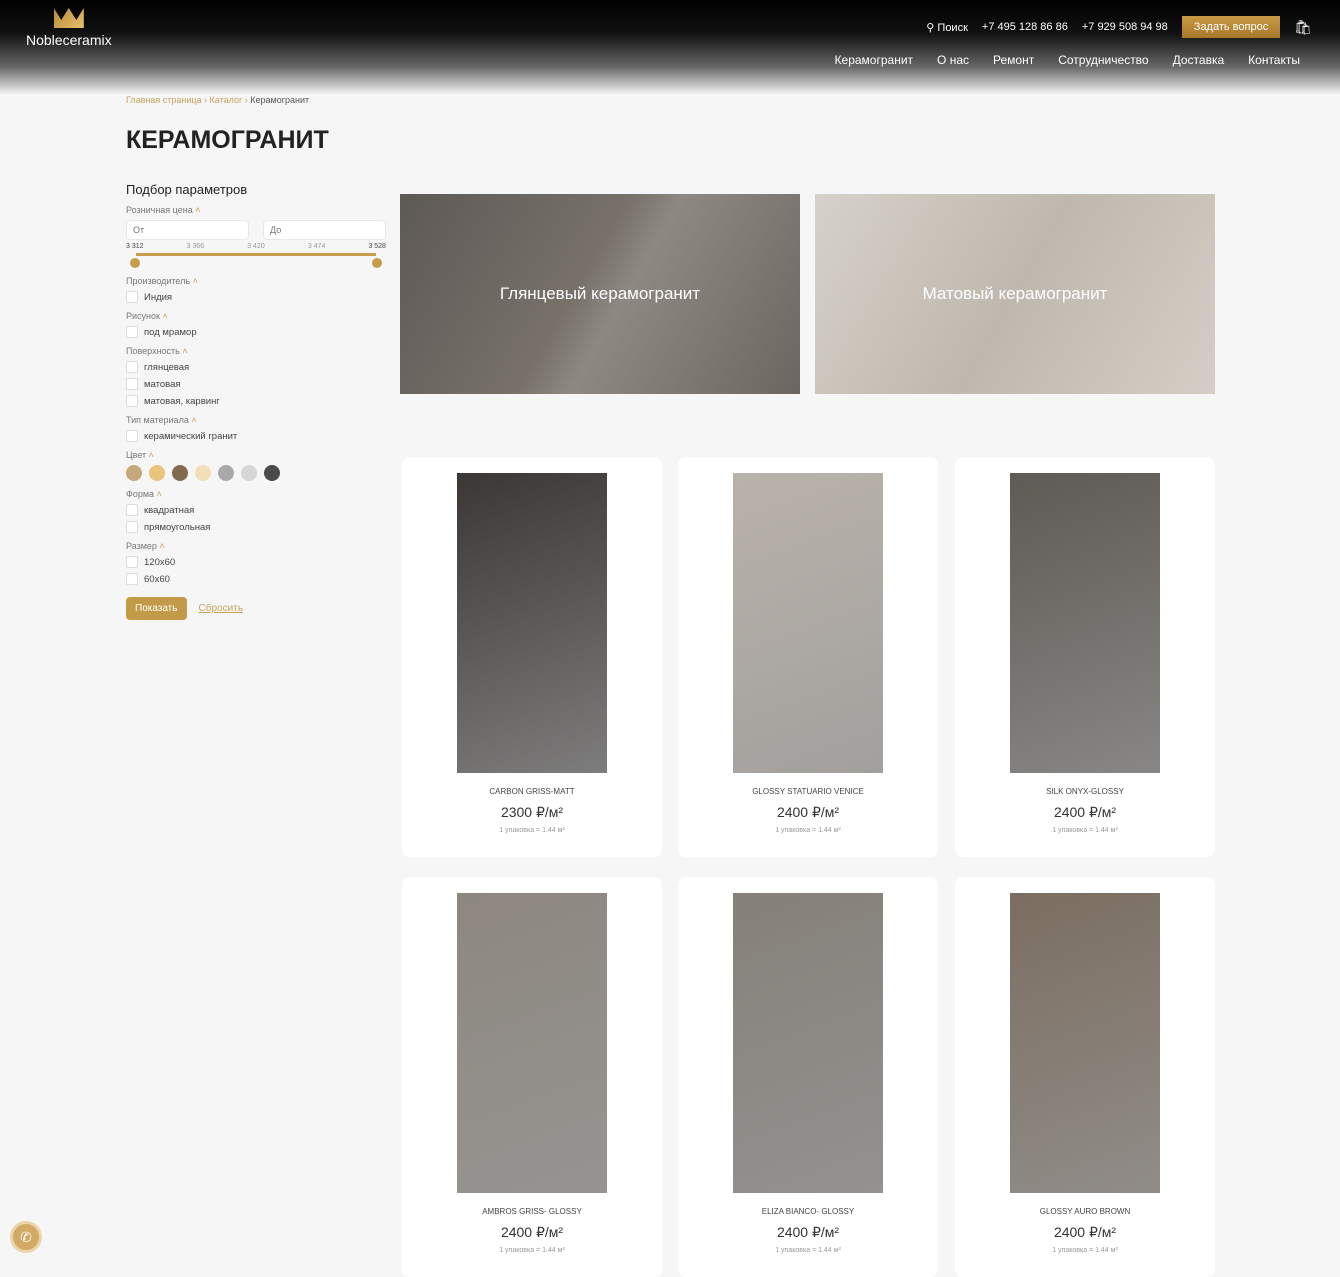 This screenshot has width=1340, height=1277. I want to click on banner-label: Матовый керамогранит, so click(1015, 293).